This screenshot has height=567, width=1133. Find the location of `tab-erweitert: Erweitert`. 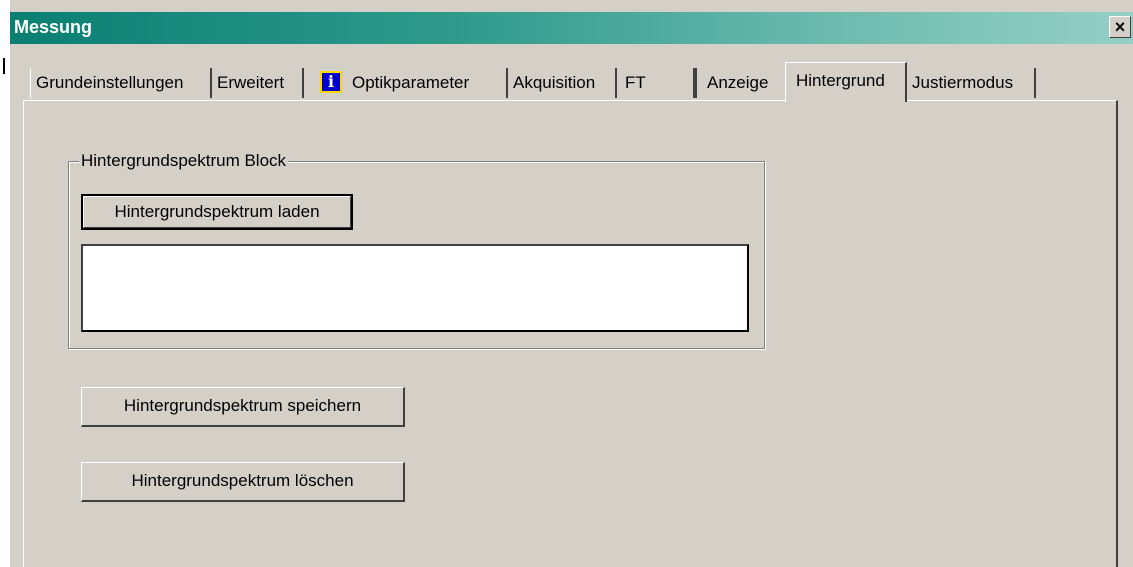

tab-erweitert: Erweitert is located at coordinates (258, 83).